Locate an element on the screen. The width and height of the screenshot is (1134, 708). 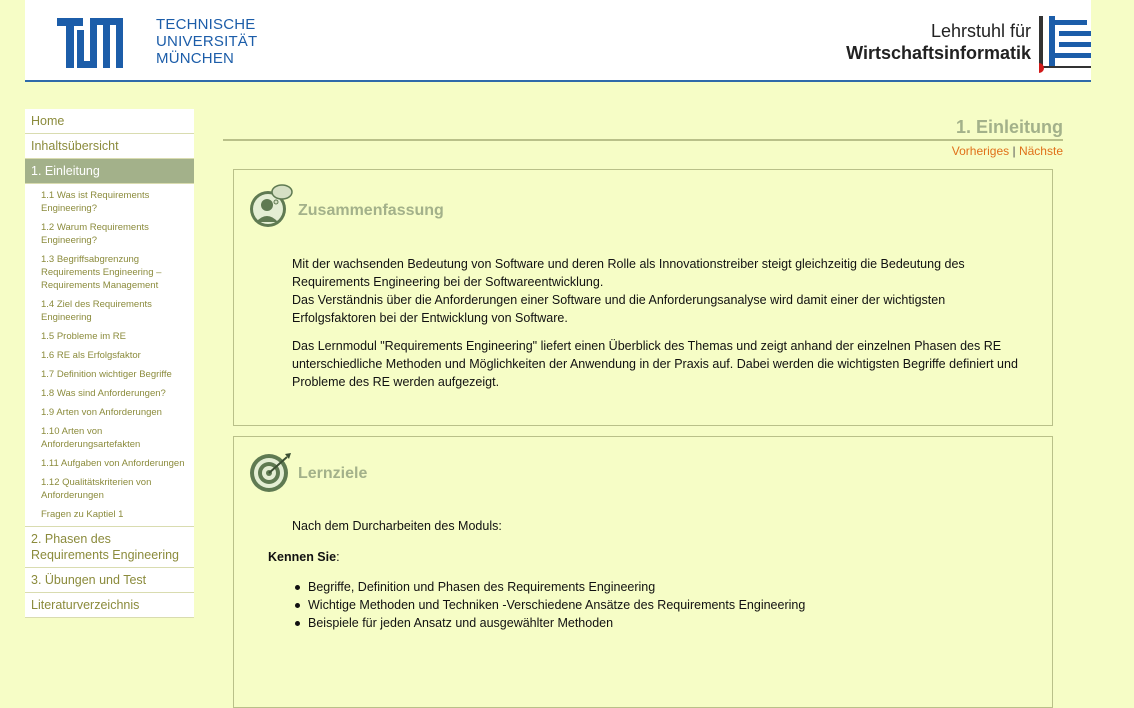
chair-line-1: Lehrstuhl für is located at coordinates (980, 31).